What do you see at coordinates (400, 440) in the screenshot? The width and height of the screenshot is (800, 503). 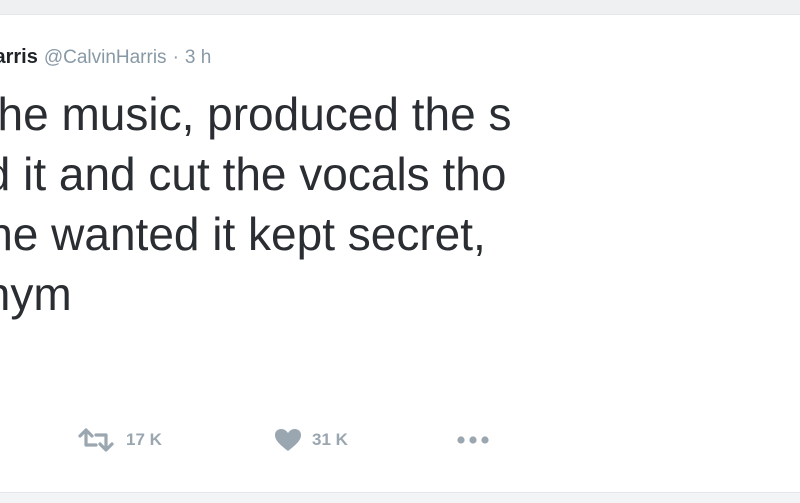 I see `tweet-actions: 17 K 31 K` at bounding box center [400, 440].